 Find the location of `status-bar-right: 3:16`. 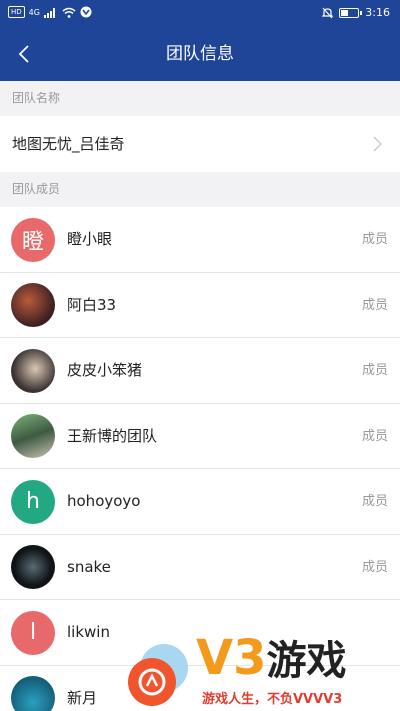

status-bar-right: 3:16 is located at coordinates (356, 12).